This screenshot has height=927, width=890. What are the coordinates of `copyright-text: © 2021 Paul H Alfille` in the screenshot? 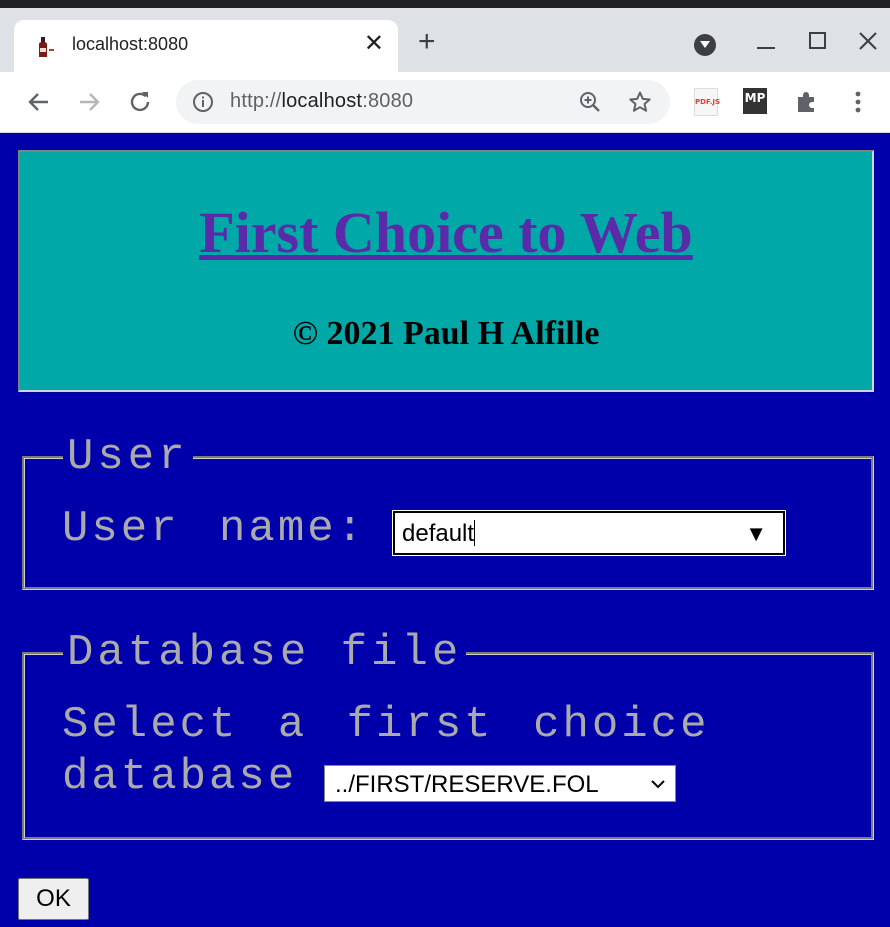 It's located at (446, 333).